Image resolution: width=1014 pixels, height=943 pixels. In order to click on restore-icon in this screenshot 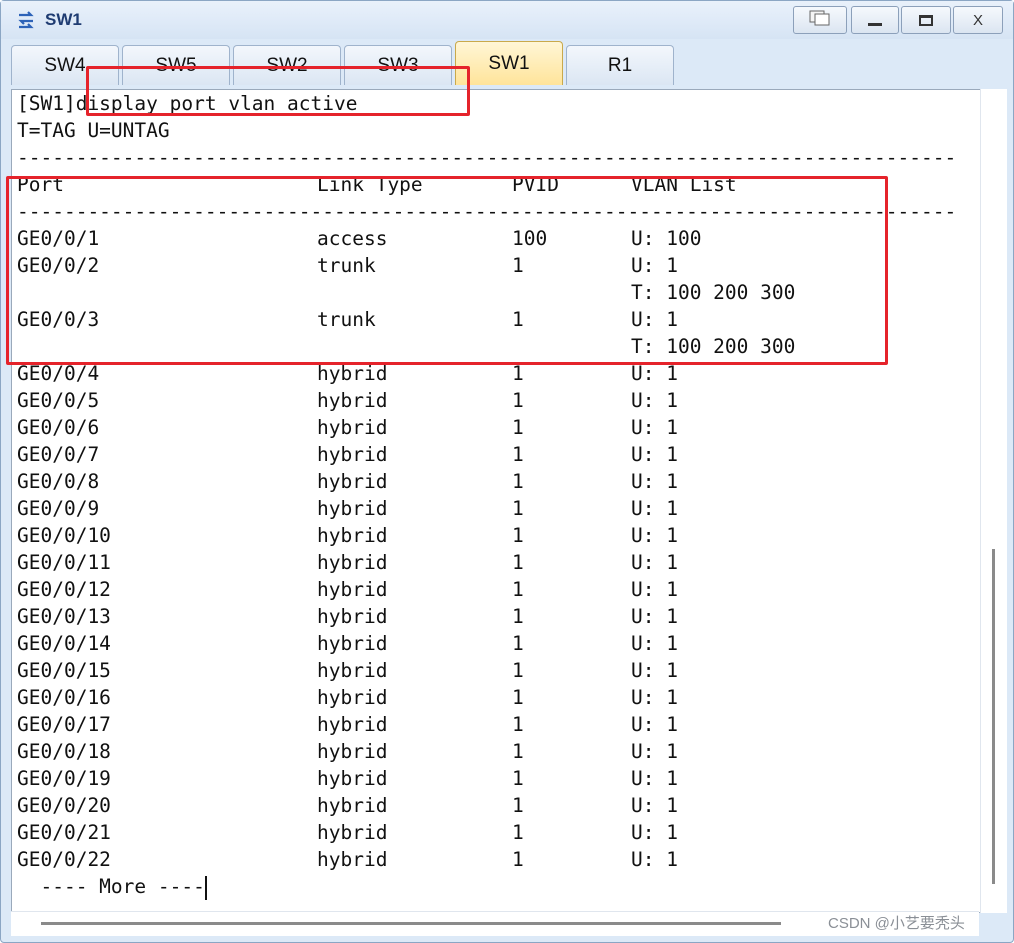, I will do `click(820, 20)`.